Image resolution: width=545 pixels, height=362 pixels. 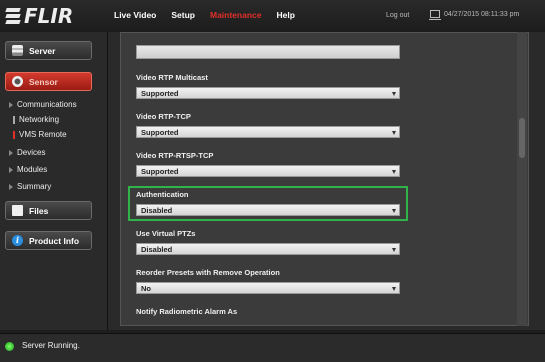 I want to click on tree-item-networking: Networking, so click(x=36, y=119).